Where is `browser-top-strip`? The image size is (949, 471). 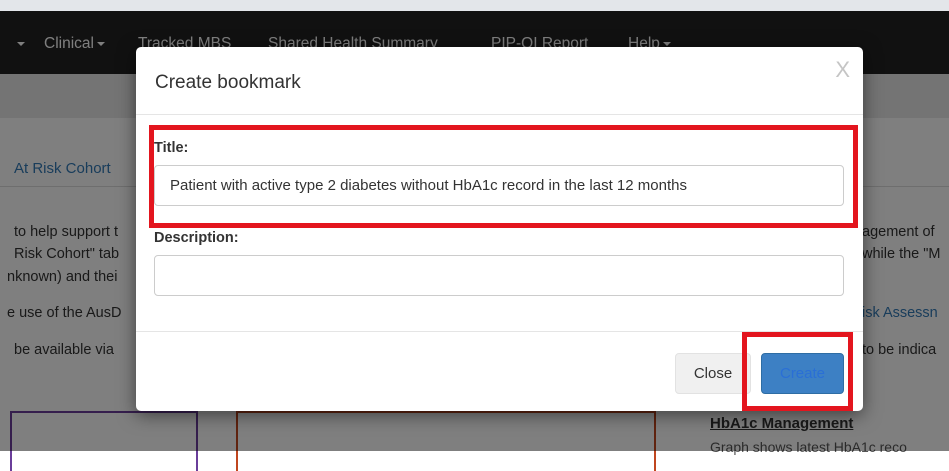
browser-top-strip is located at coordinates (474, 5).